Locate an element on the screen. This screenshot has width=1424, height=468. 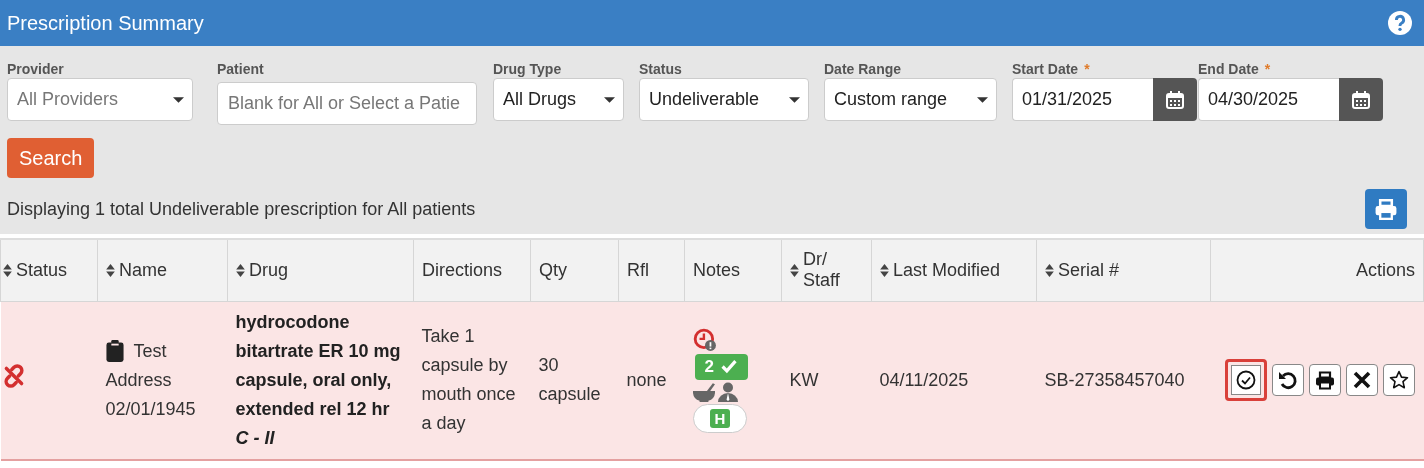
print-button is located at coordinates (1324, 380).